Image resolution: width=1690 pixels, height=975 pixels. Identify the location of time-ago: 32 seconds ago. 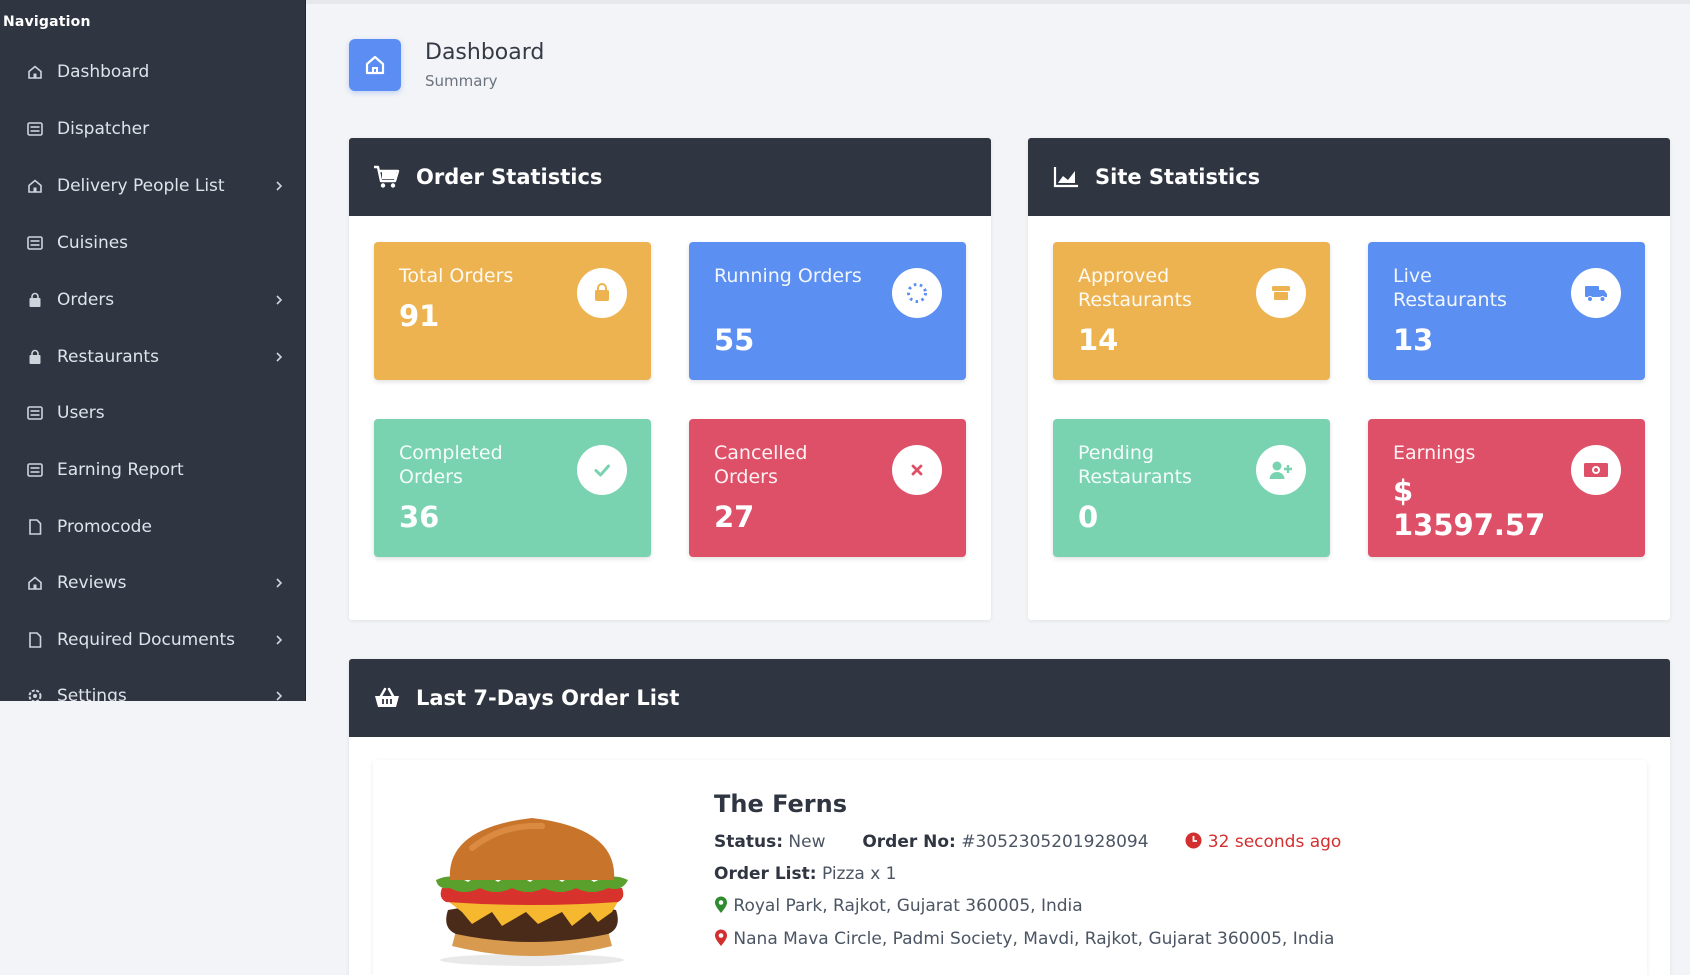
(1274, 842).